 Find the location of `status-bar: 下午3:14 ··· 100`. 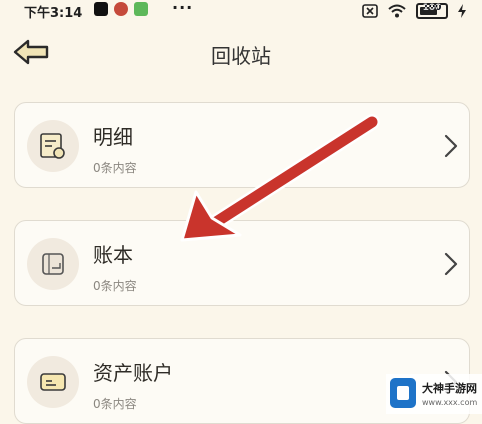

status-bar: 下午3:14 ··· 100 is located at coordinates (241, 11).